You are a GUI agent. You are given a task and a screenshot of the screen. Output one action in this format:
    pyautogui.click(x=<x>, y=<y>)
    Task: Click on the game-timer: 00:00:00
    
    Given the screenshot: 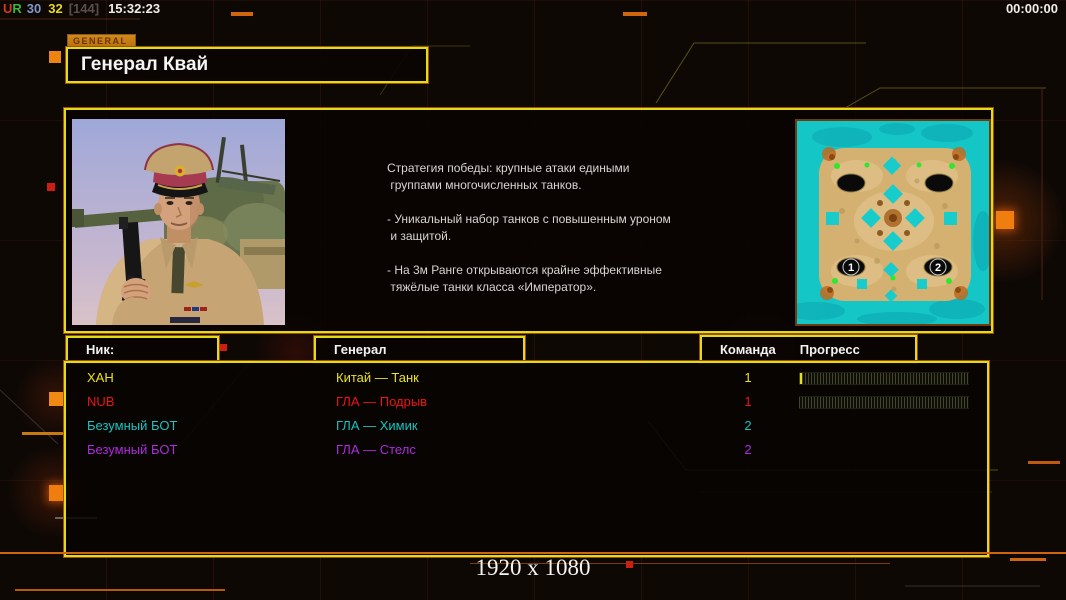 What is the action you would take?
    pyautogui.click(x=1031, y=8)
    